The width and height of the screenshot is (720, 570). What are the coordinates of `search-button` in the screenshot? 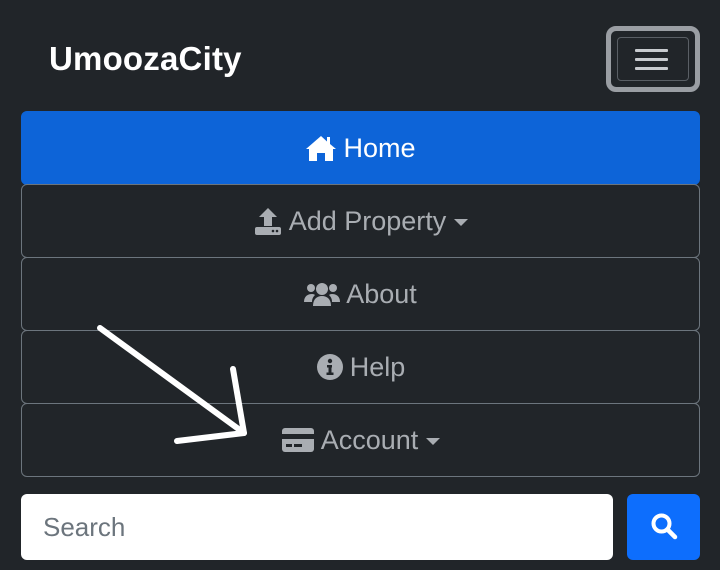 It's located at (663, 527).